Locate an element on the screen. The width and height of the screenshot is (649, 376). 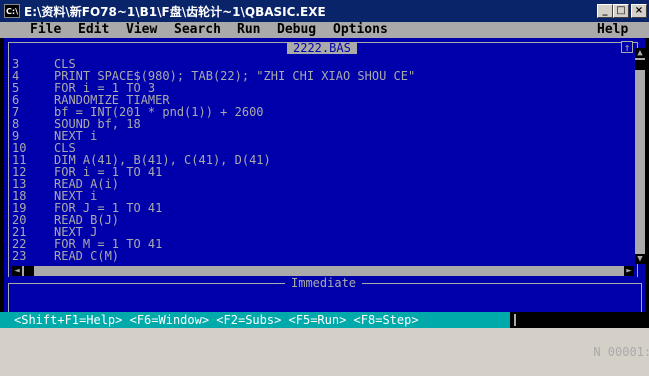
minimize-button: _ is located at coordinates (605, 11).